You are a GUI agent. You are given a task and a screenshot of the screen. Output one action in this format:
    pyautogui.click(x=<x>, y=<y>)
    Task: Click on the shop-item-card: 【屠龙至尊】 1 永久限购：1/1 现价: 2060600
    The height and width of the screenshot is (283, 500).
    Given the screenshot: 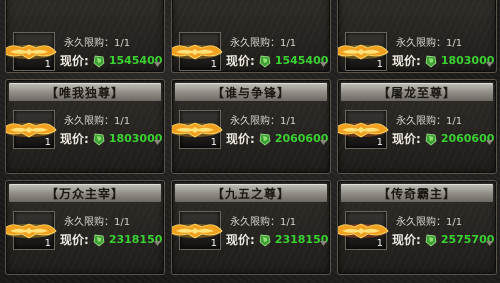 What is the action you would take?
    pyautogui.click(x=417, y=126)
    